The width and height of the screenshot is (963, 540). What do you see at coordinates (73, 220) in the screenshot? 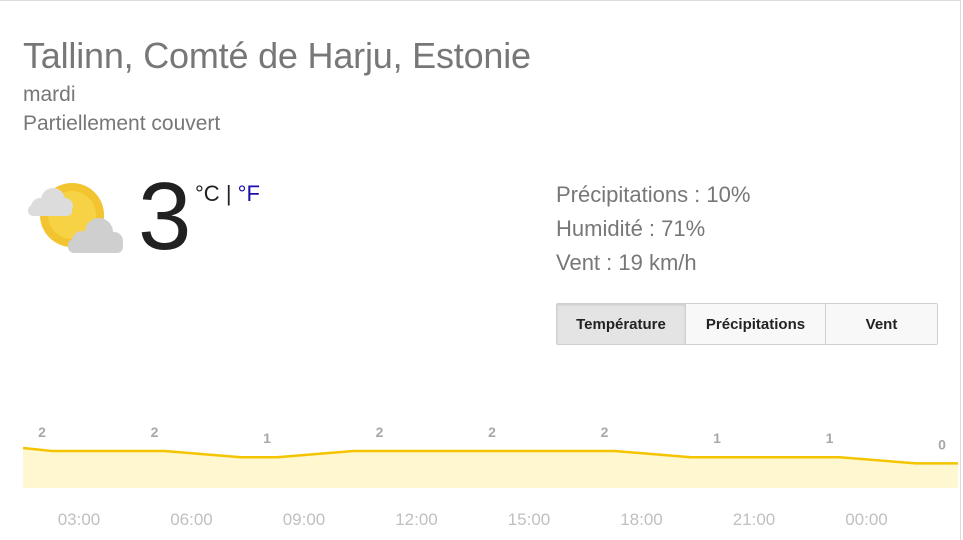
I see `partly-cloudy-sun-icon` at bounding box center [73, 220].